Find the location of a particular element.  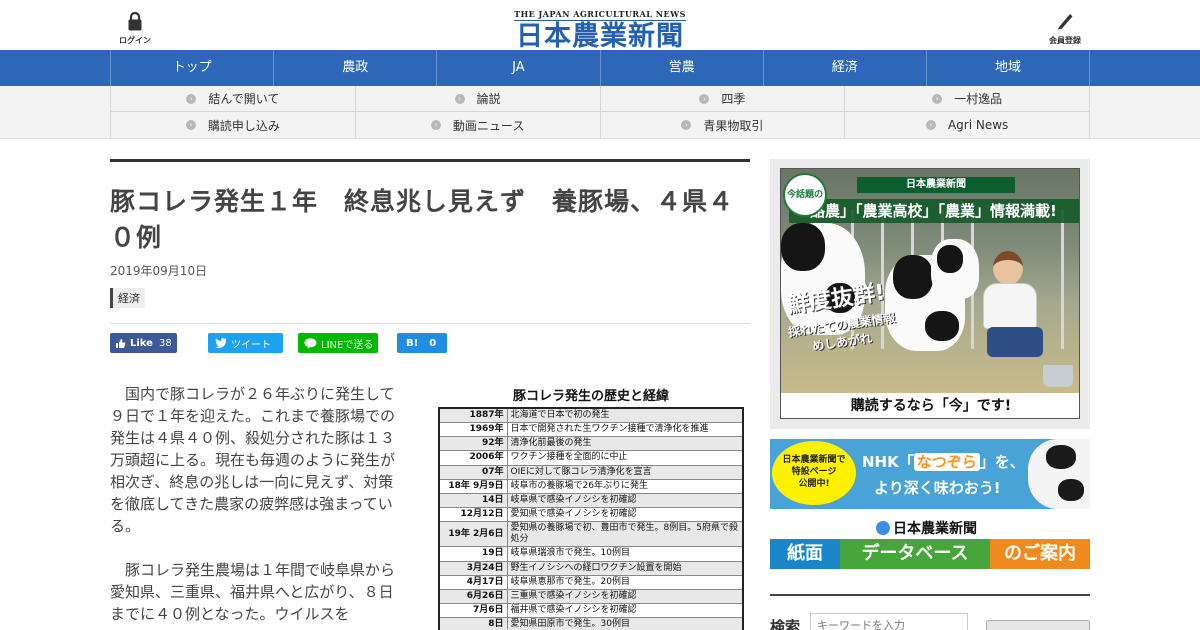

member-label: 会員登録 is located at coordinates (1065, 40).